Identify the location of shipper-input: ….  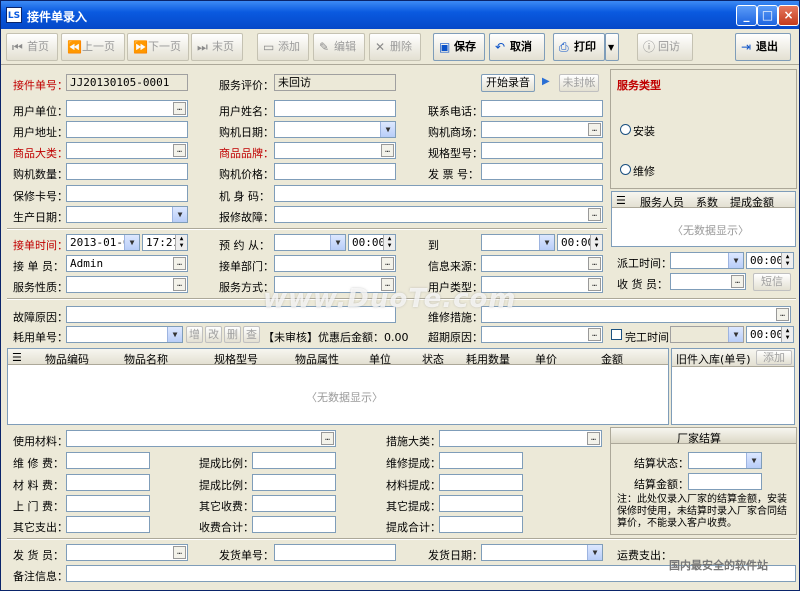
(127, 552).